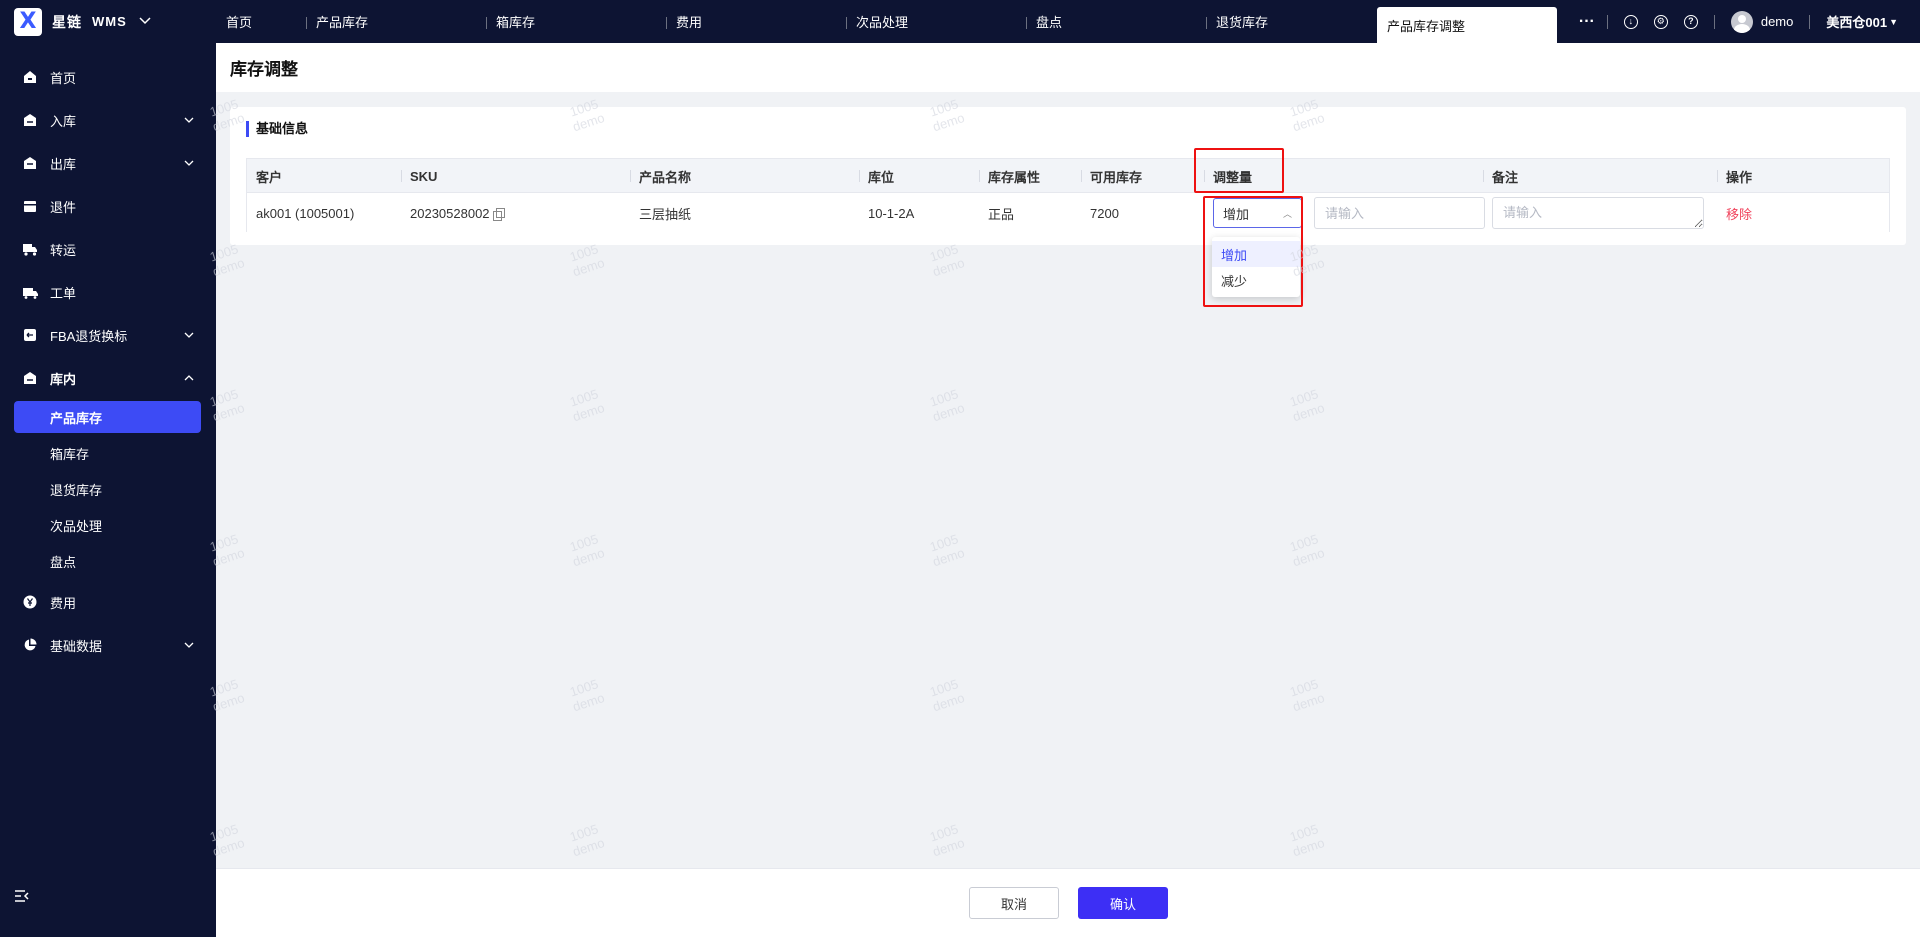 This screenshot has width=1920, height=937. What do you see at coordinates (498, 214) in the screenshot?
I see `copy-icon` at bounding box center [498, 214].